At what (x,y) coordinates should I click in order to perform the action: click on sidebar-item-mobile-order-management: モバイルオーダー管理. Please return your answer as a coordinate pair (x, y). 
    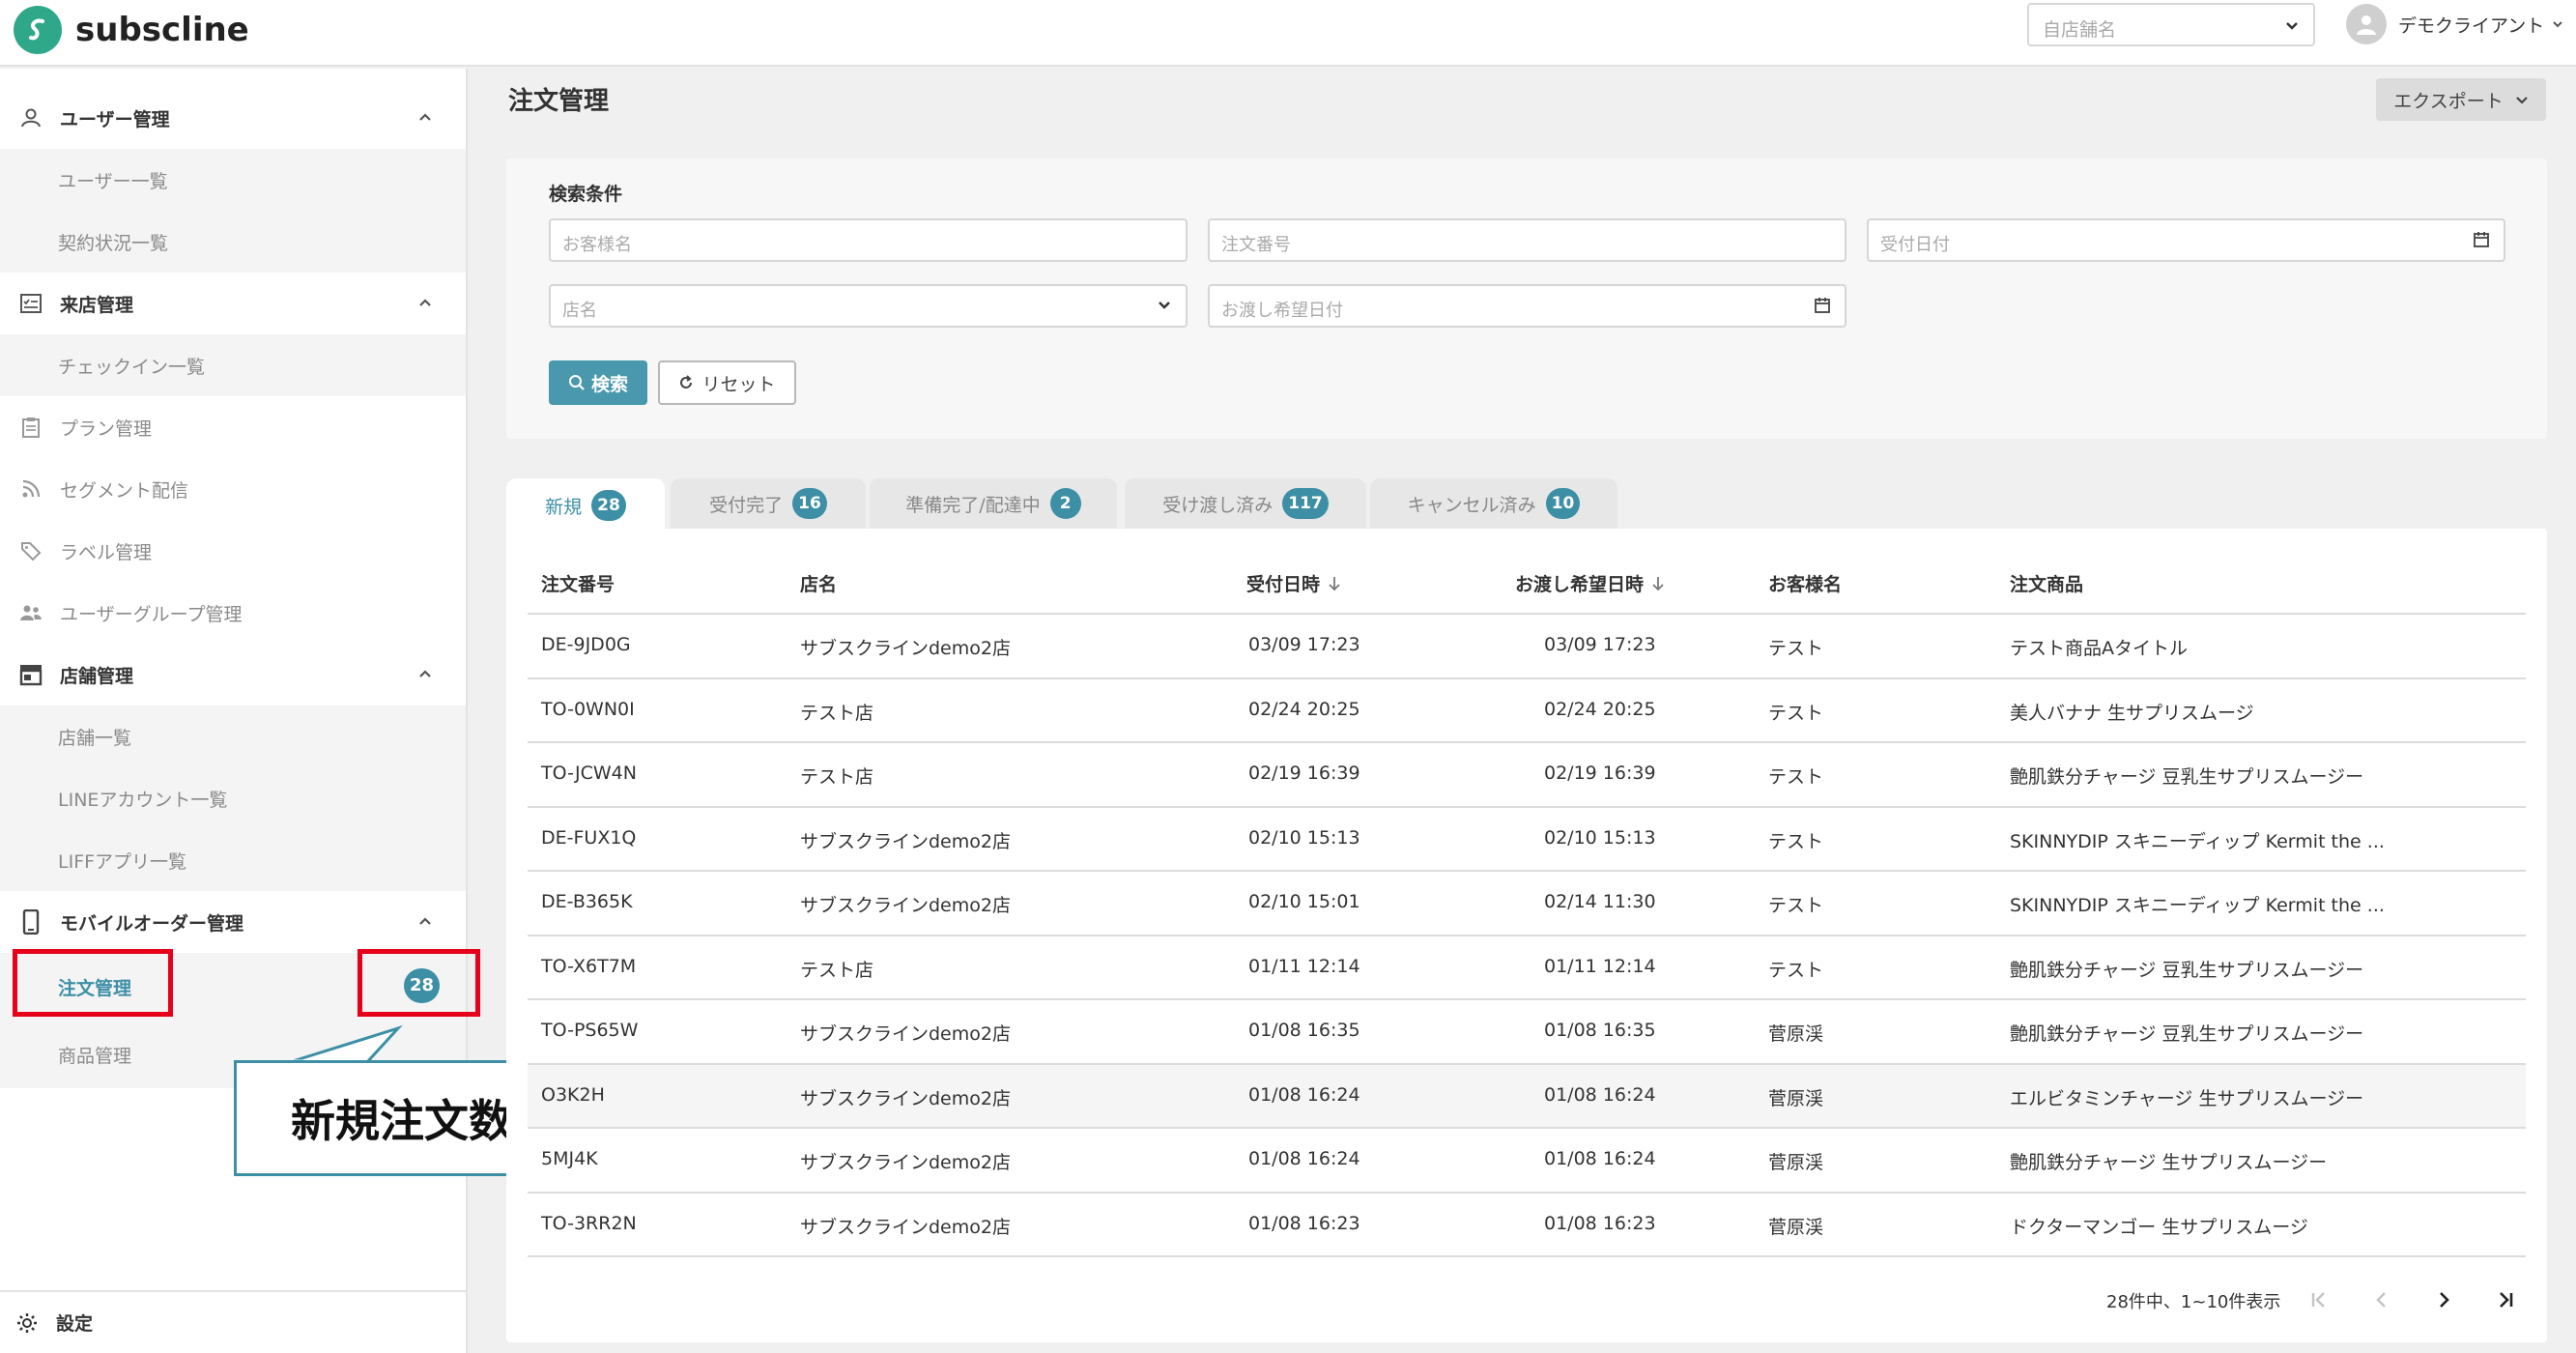
    Looking at the image, I should click on (233, 922).